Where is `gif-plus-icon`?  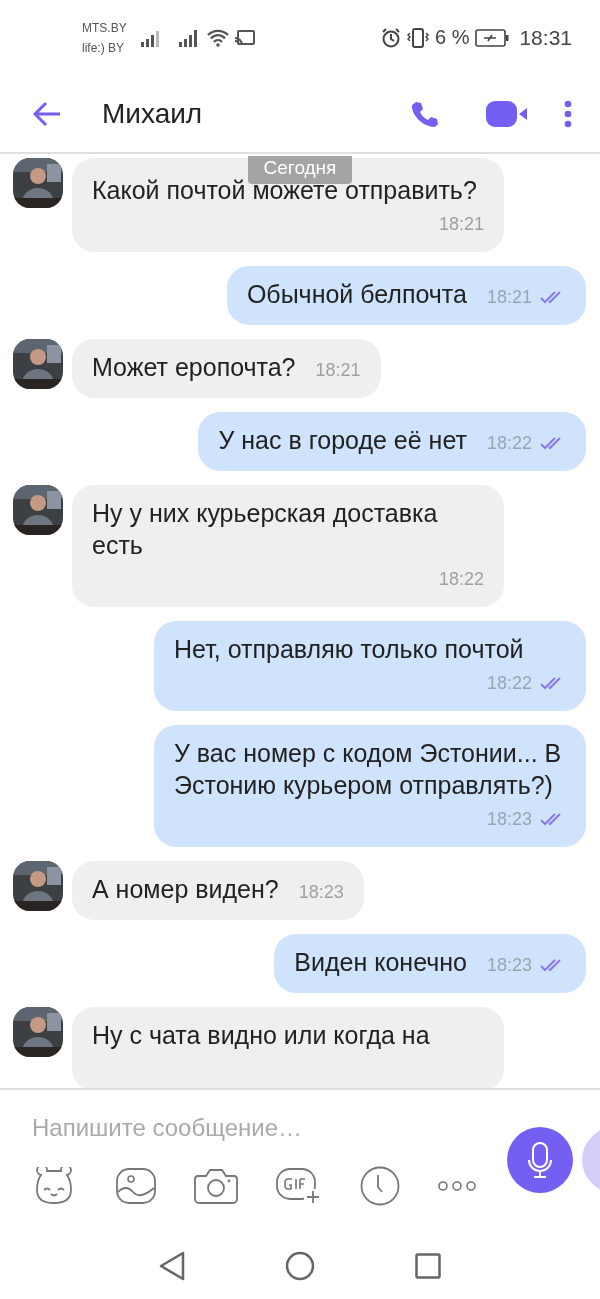 gif-plus-icon is located at coordinates (299, 1186).